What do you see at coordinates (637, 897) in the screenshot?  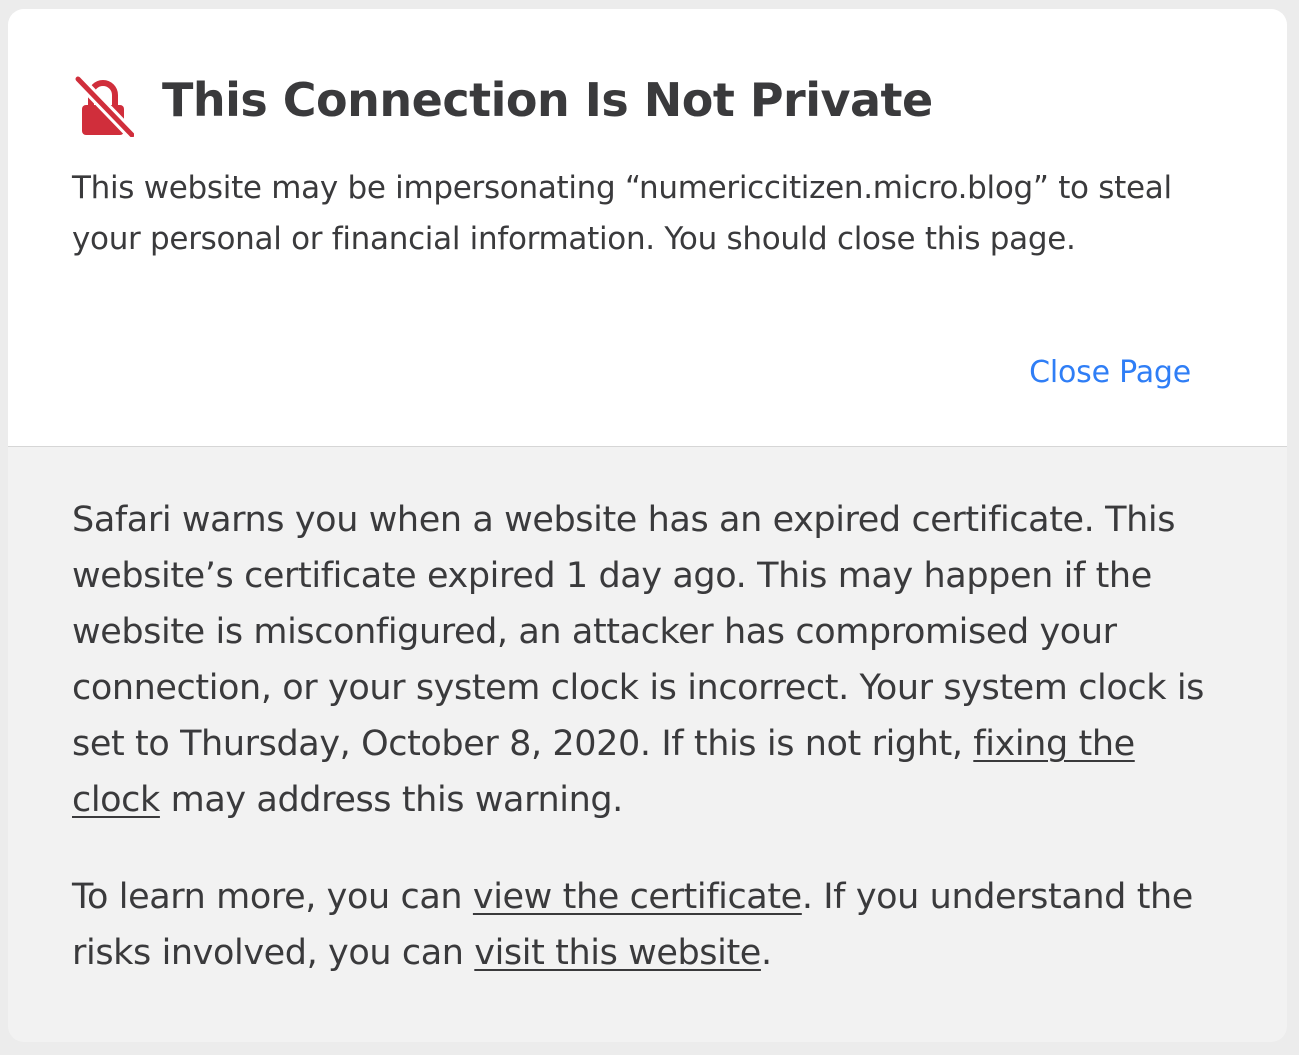 I see `view-certificate-link: view the certificate` at bounding box center [637, 897].